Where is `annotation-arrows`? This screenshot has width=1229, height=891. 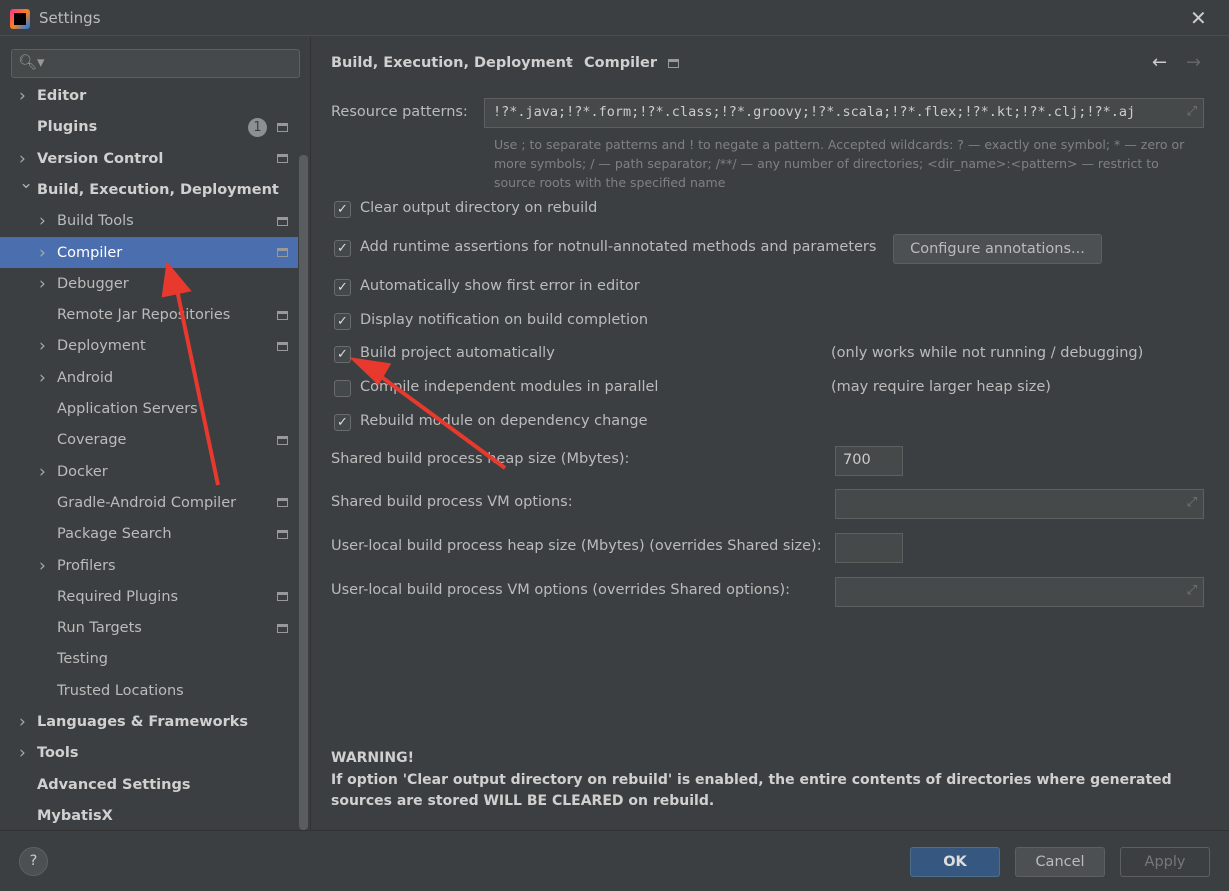 annotation-arrows is located at coordinates (334, 373).